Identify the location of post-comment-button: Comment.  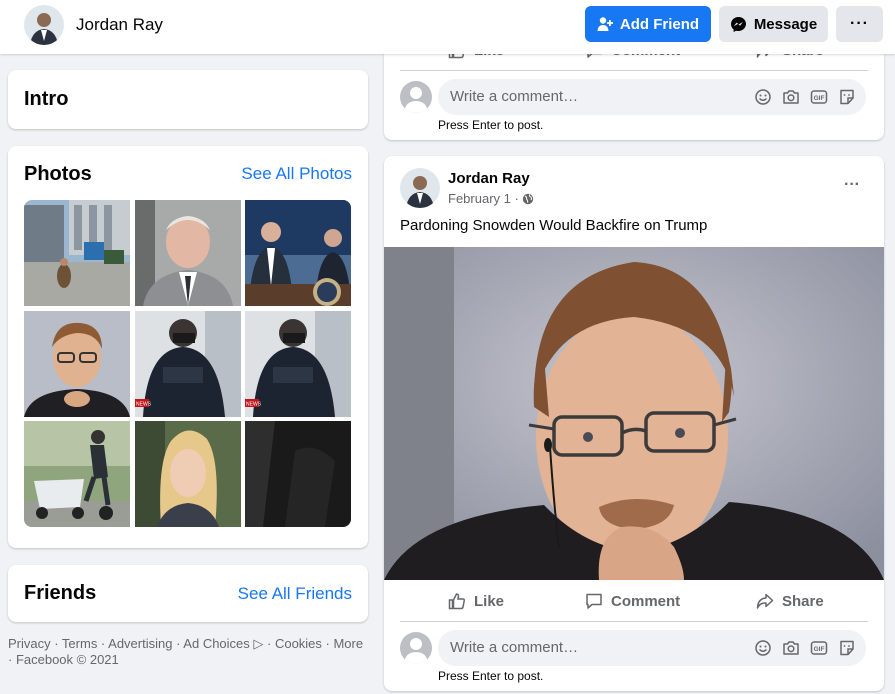
(632, 601).